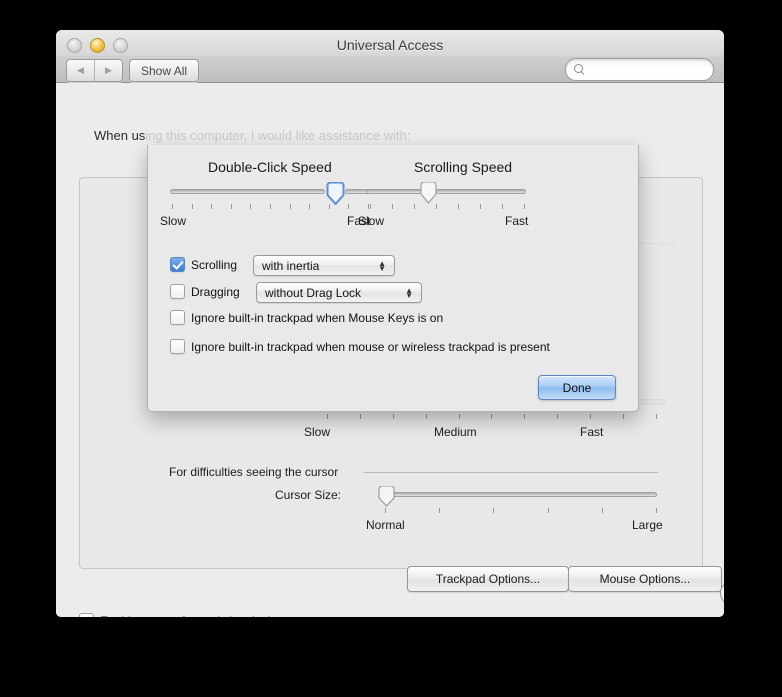 The image size is (782, 697). Describe the element at coordinates (577, 387) in the screenshot. I see `done-button: Done` at that location.